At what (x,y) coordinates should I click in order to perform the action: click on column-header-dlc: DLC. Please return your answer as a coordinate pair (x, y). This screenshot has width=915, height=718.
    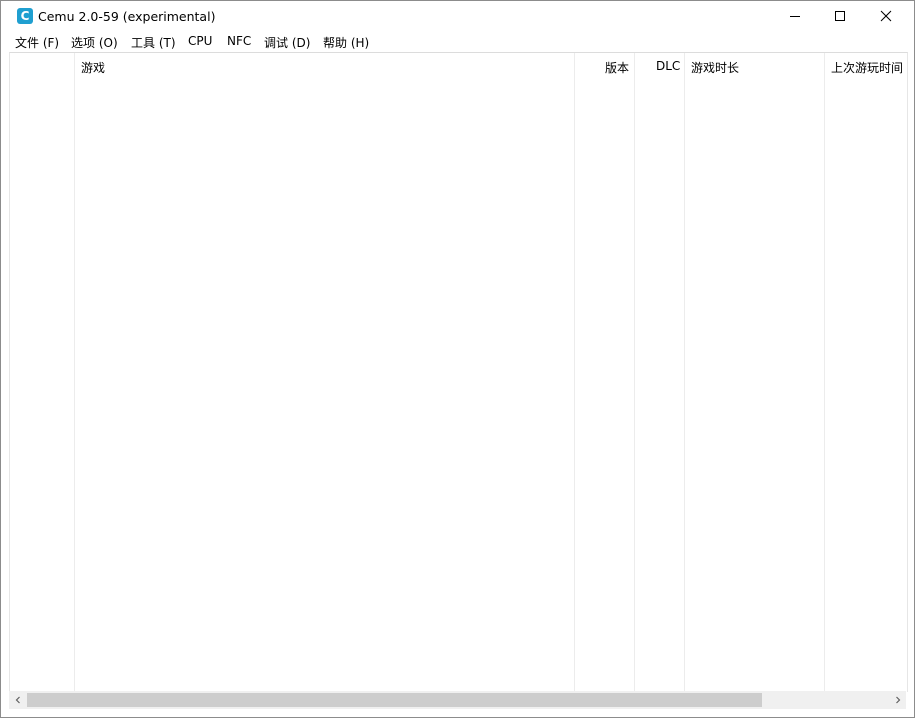
    Looking at the image, I should click on (668, 66).